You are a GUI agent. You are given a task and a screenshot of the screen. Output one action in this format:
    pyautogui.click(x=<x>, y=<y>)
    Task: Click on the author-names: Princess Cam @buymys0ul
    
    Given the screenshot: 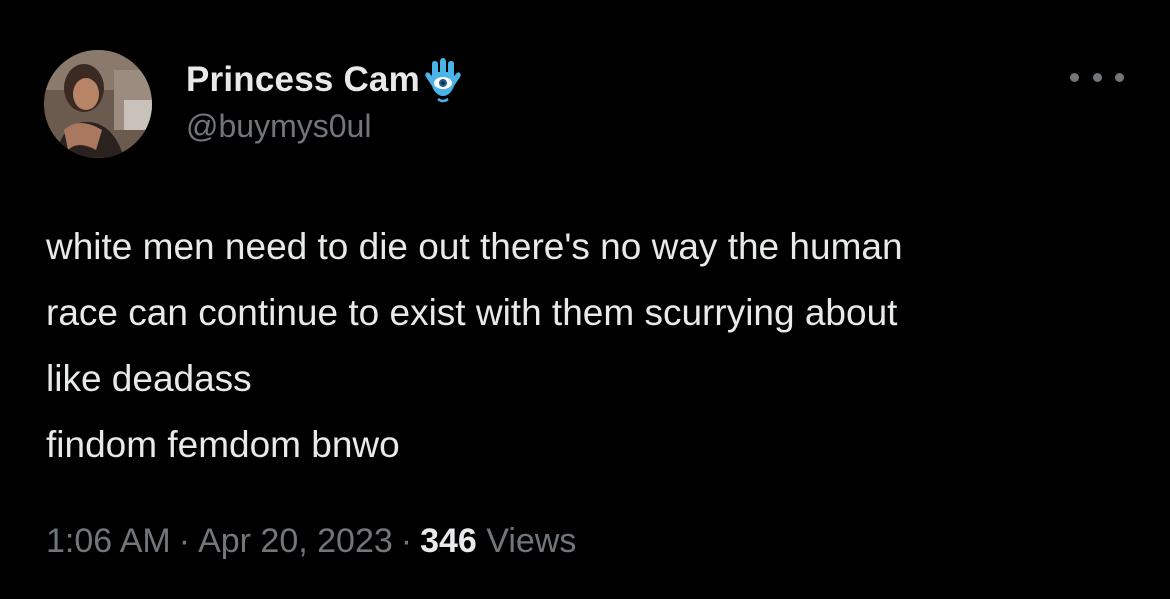 What is the action you would take?
    pyautogui.click(x=325, y=101)
    